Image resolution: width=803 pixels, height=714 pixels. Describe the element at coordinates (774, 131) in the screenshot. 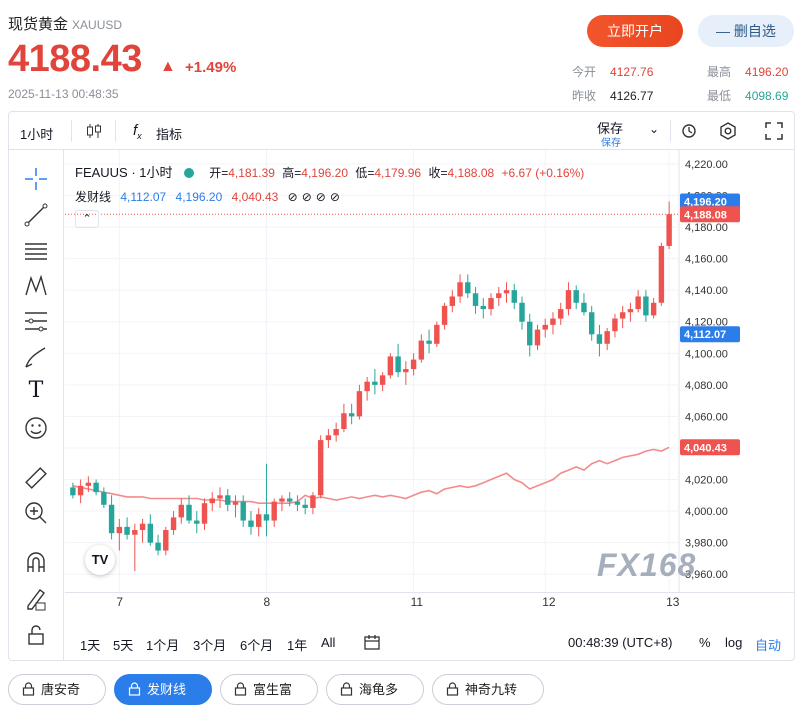

I see `fullscreen-icon` at that location.